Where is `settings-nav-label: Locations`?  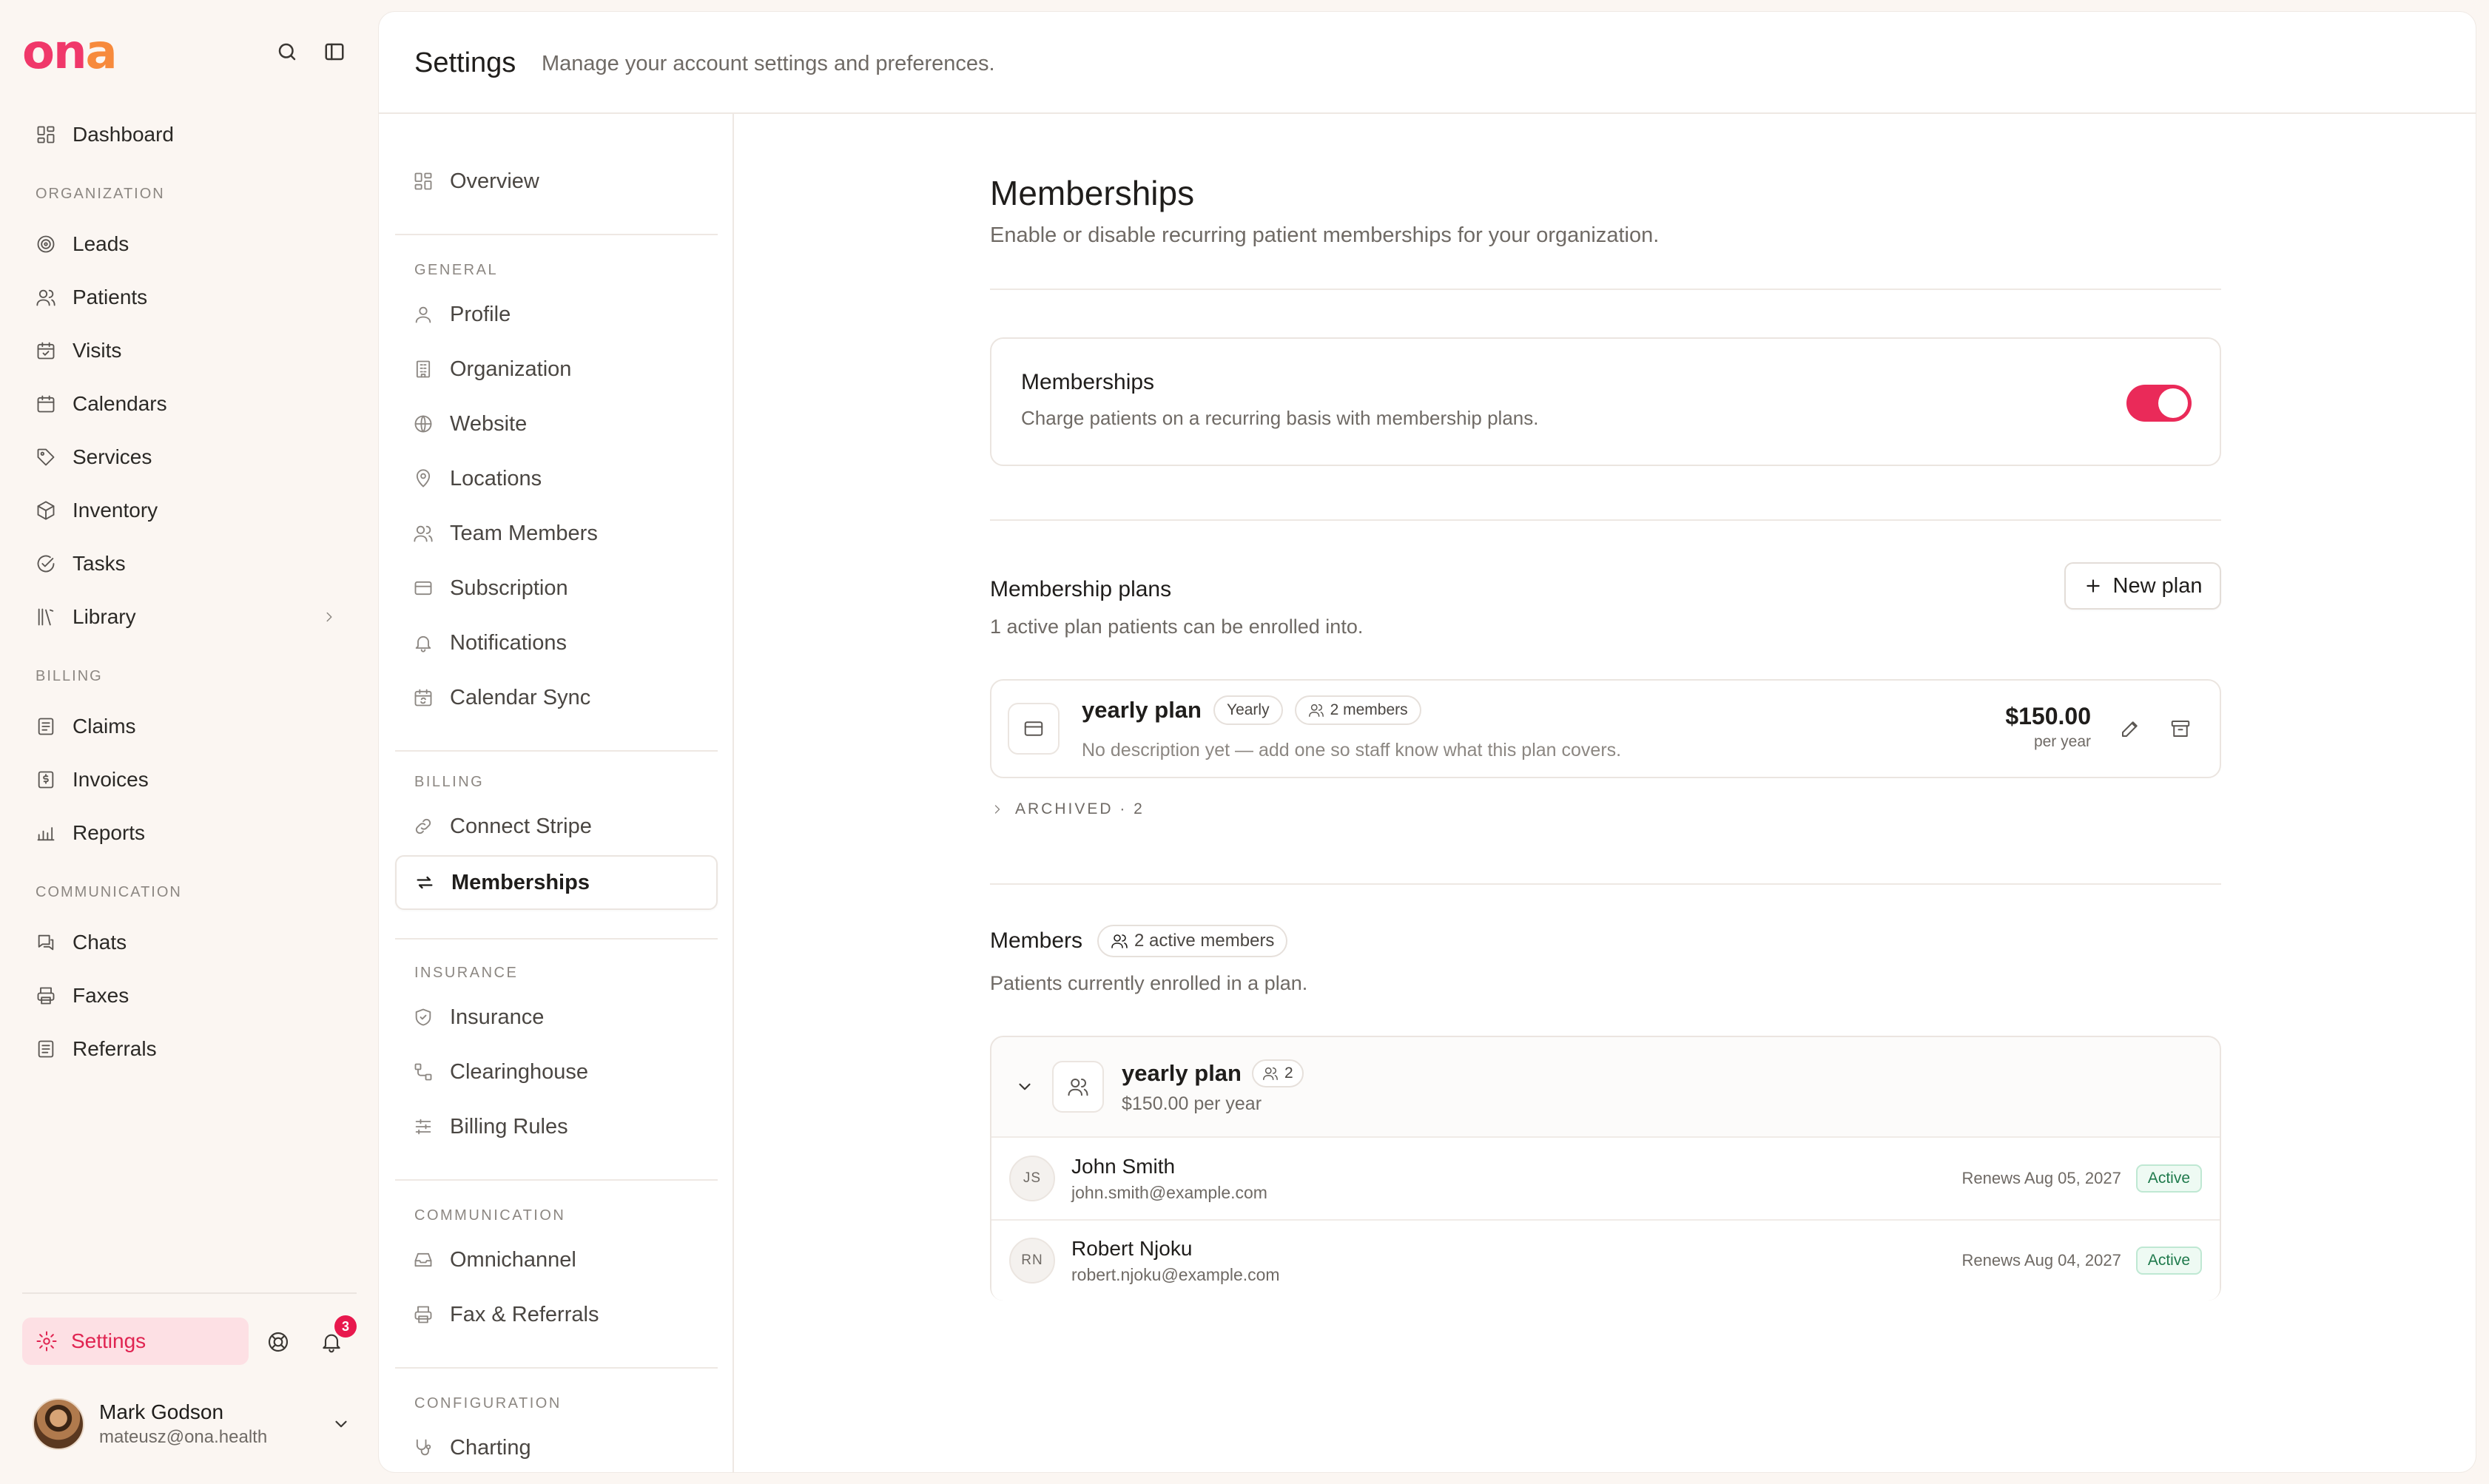
settings-nav-label: Locations is located at coordinates (496, 478).